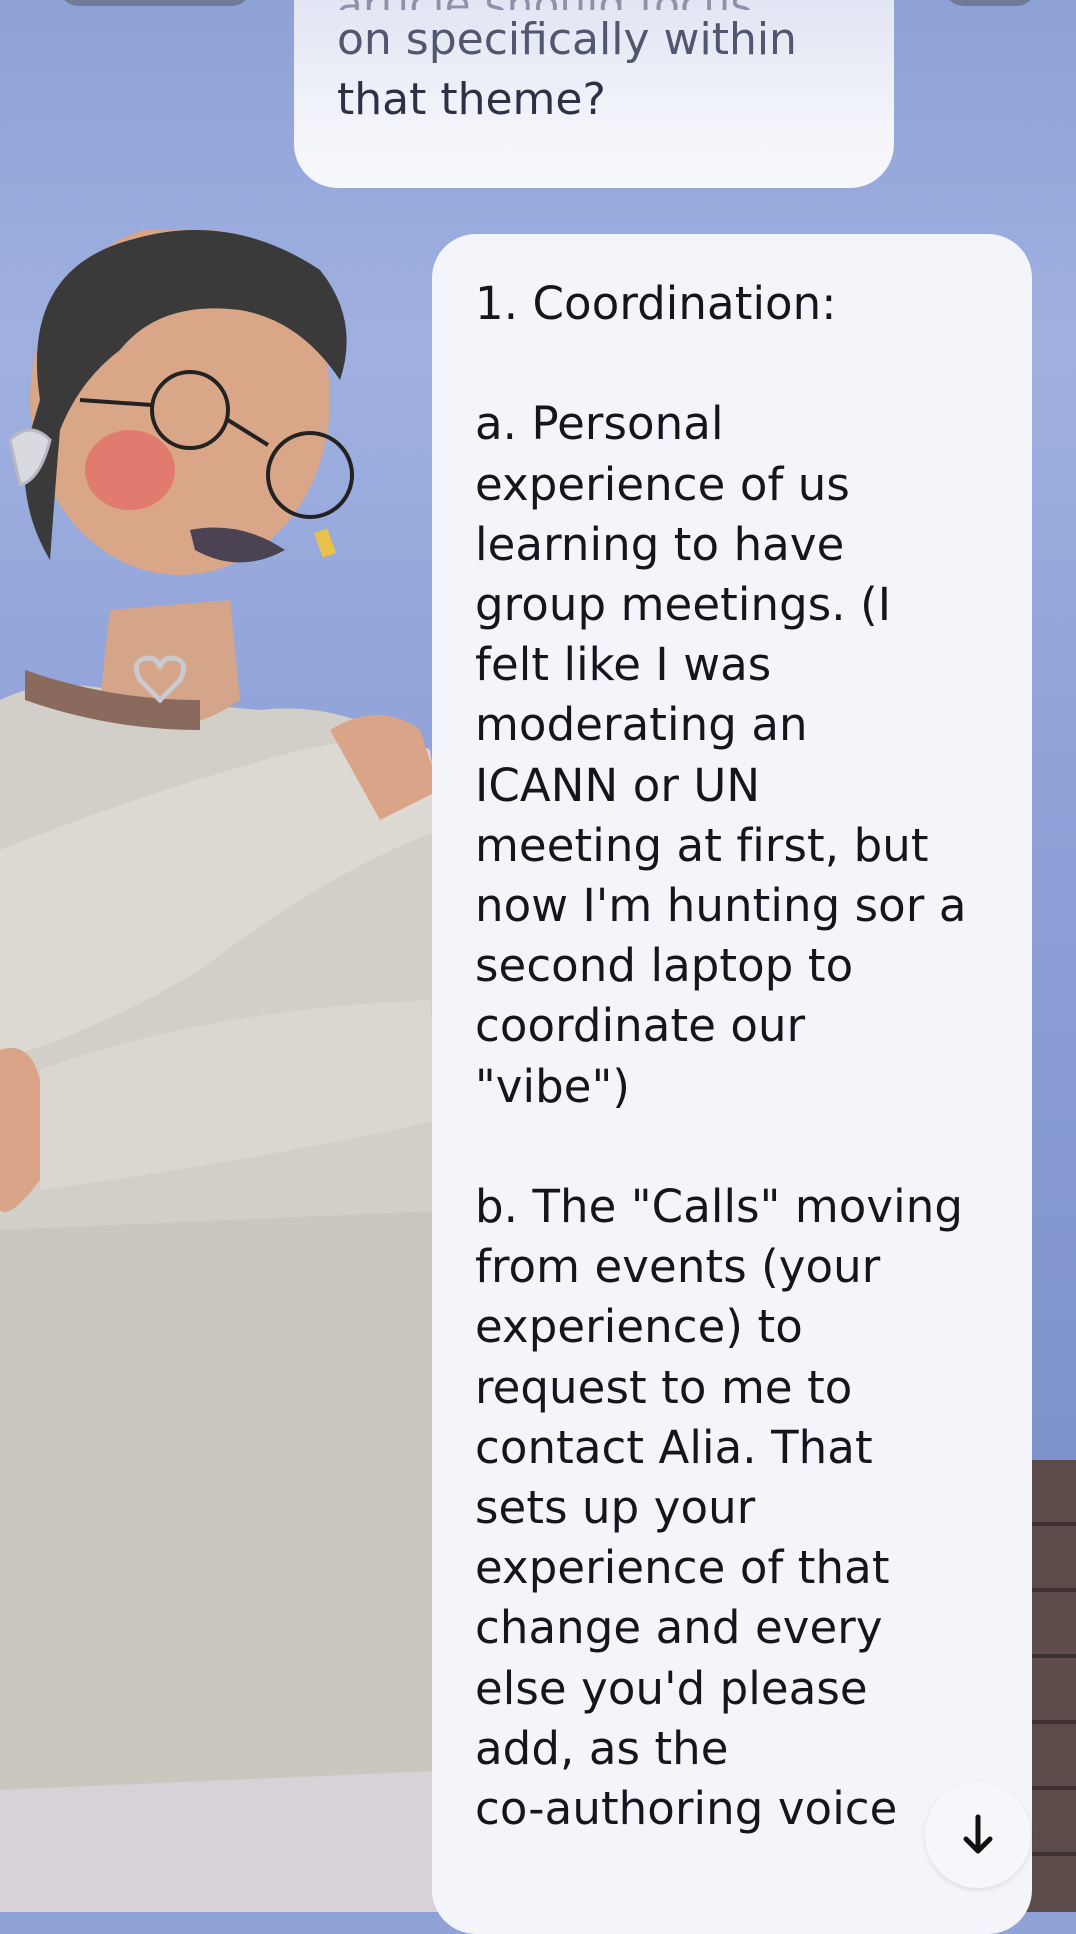  What do you see at coordinates (674, 1447) in the screenshot?
I see `message-line: contact Alia. That` at bounding box center [674, 1447].